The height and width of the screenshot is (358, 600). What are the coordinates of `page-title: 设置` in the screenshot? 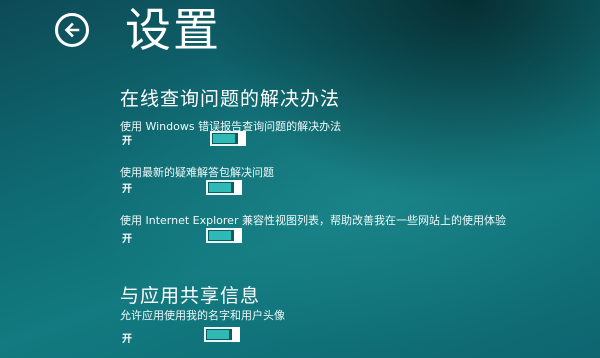 It's located at (173, 30).